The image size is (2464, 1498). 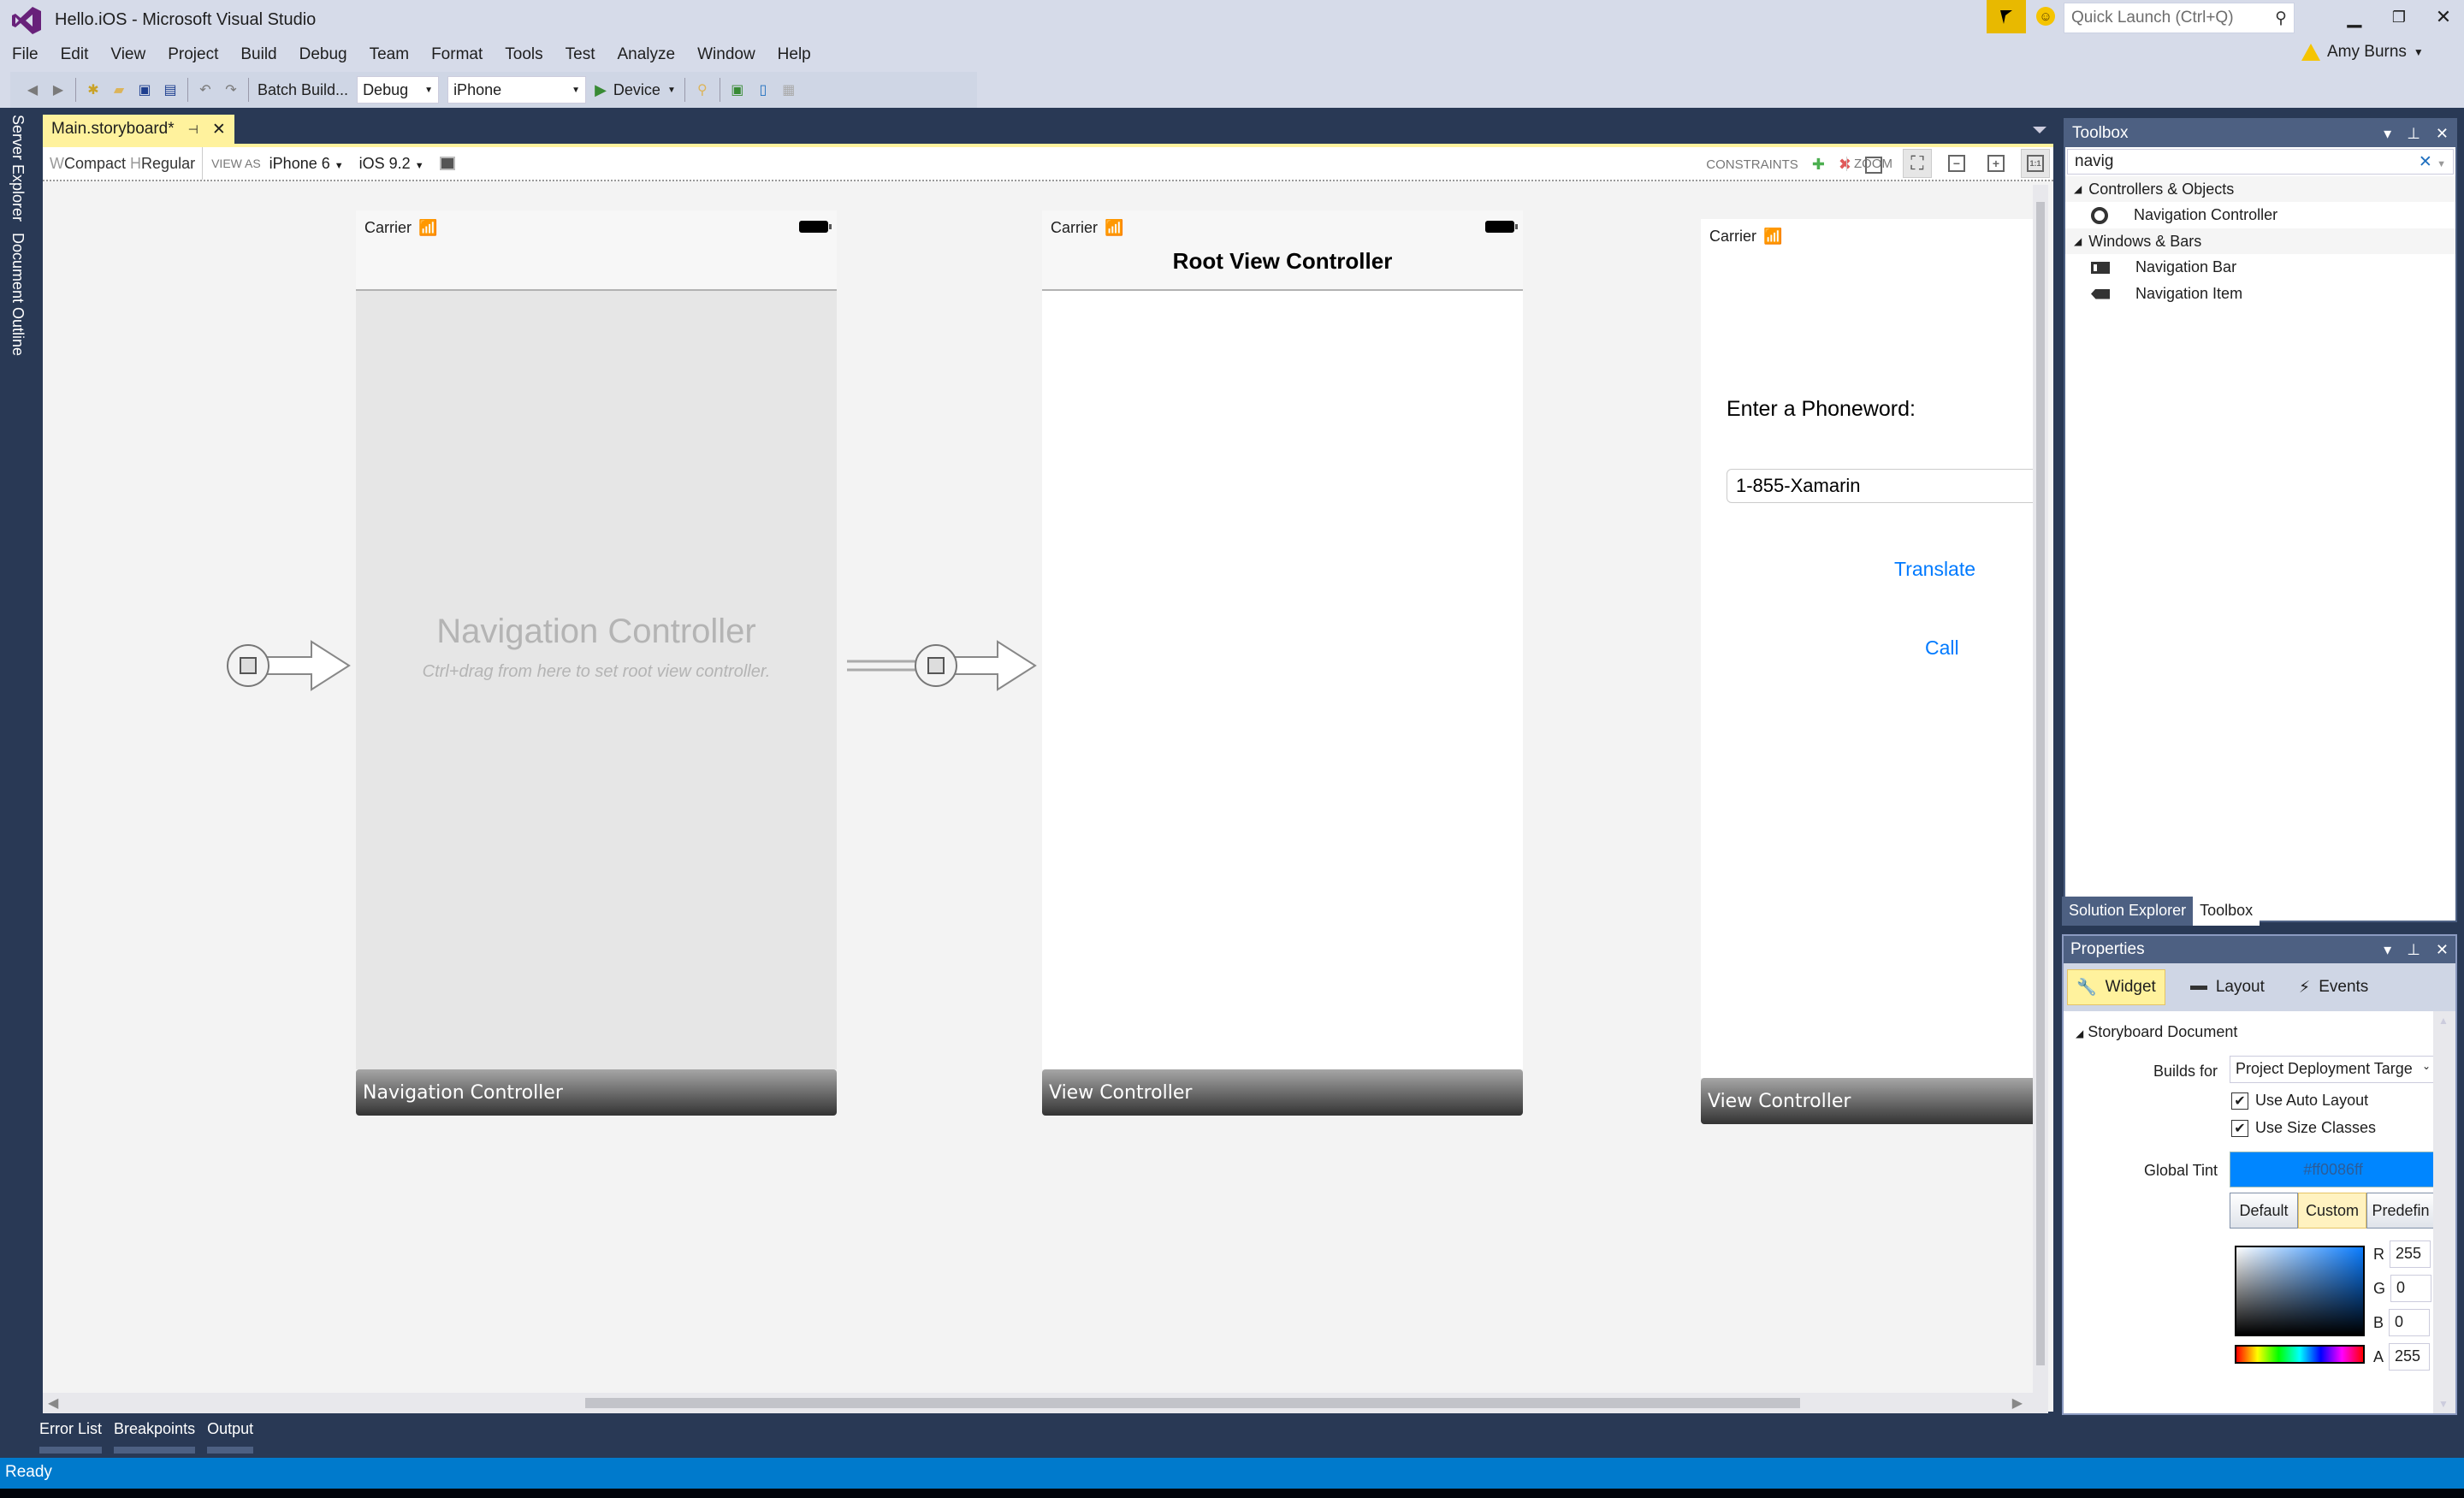 What do you see at coordinates (75, 54) in the screenshot?
I see `menu-edit: Edit` at bounding box center [75, 54].